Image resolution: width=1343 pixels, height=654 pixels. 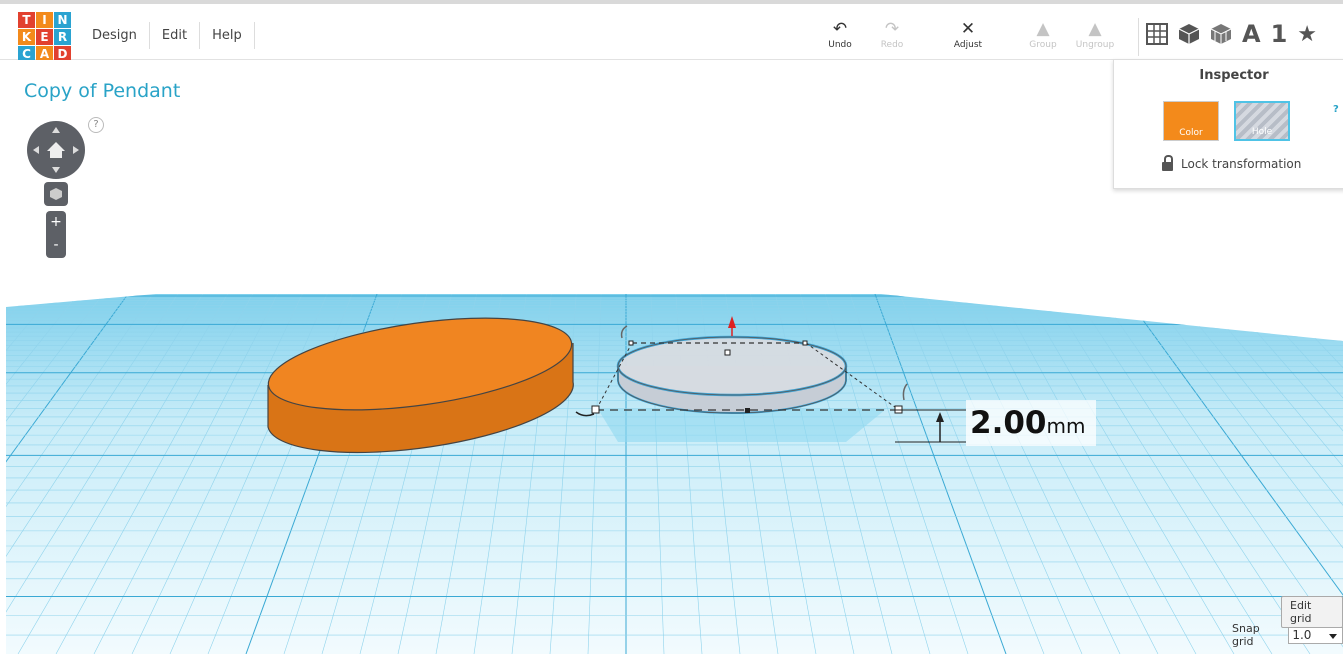 I want to click on navigation-help-icon: ?, so click(x=96, y=125).